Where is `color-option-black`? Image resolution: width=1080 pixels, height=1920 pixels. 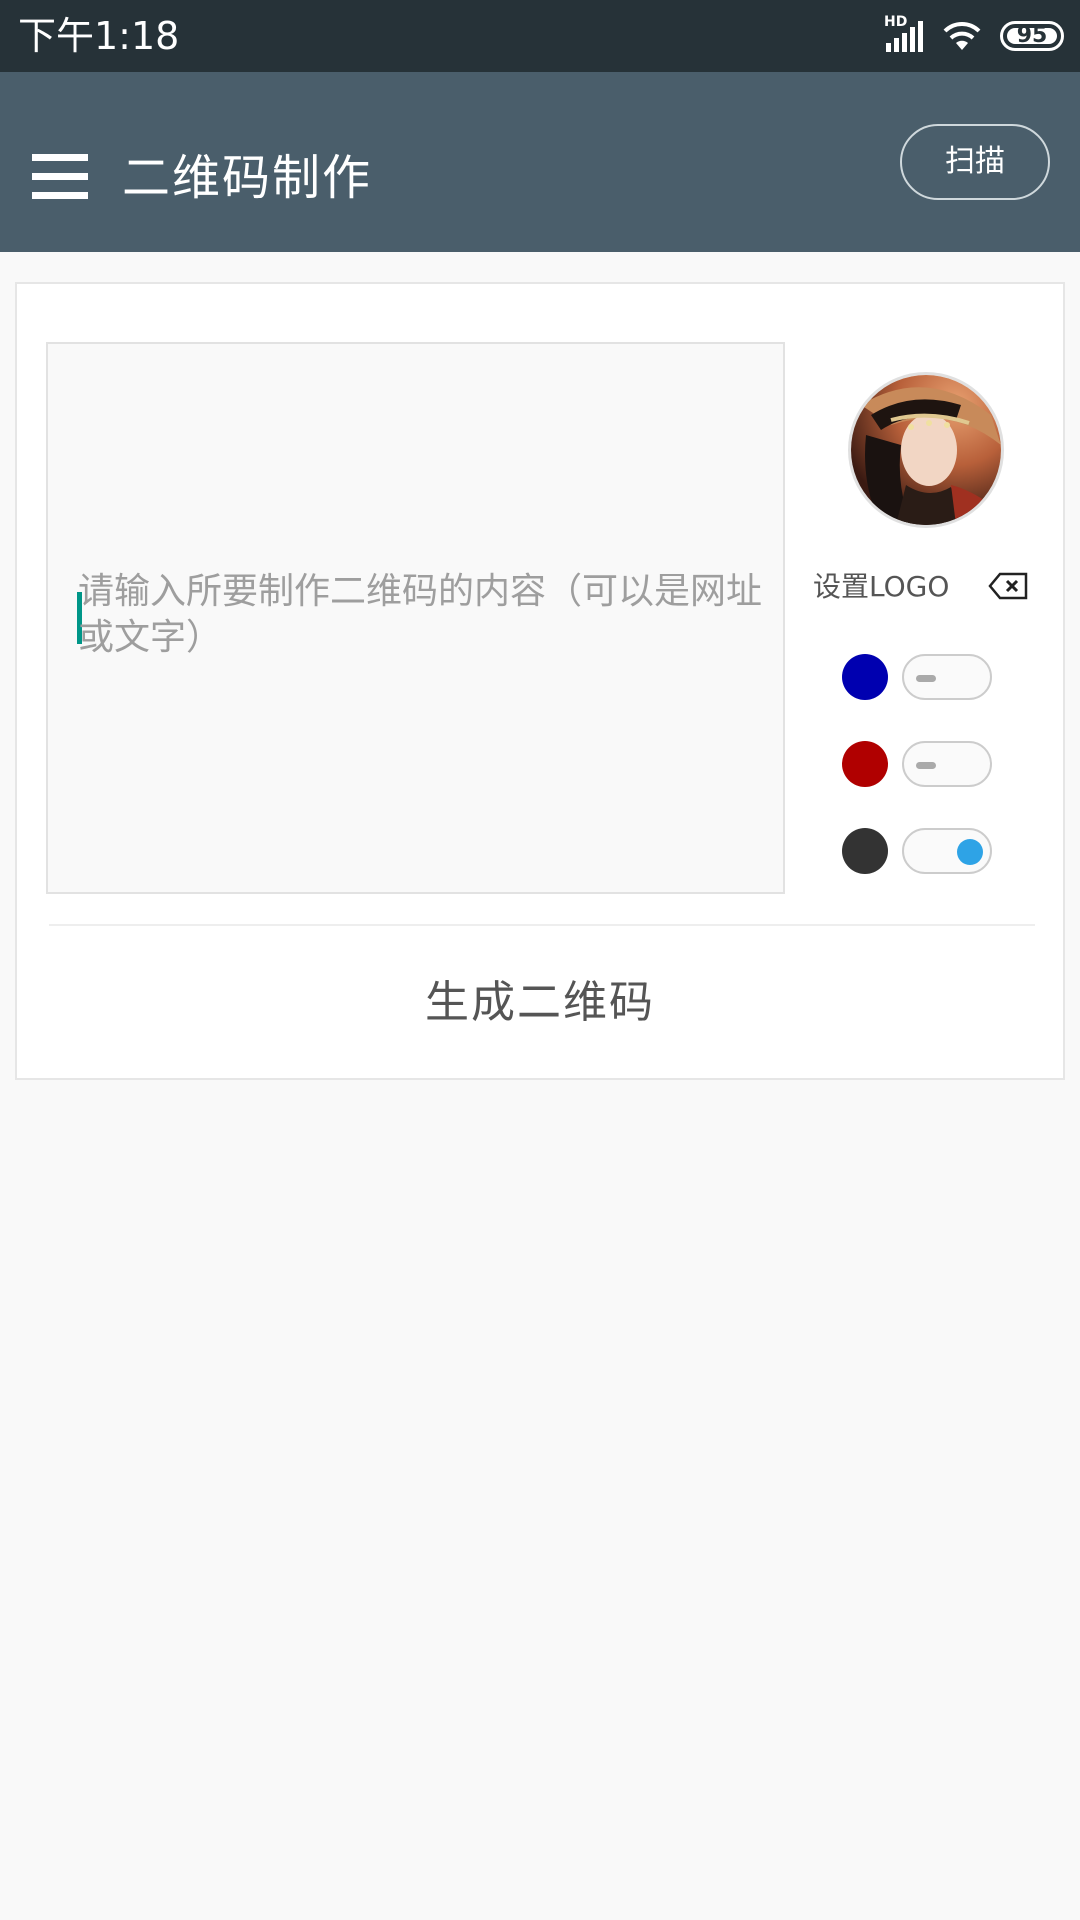
color-option-black is located at coordinates (917, 851).